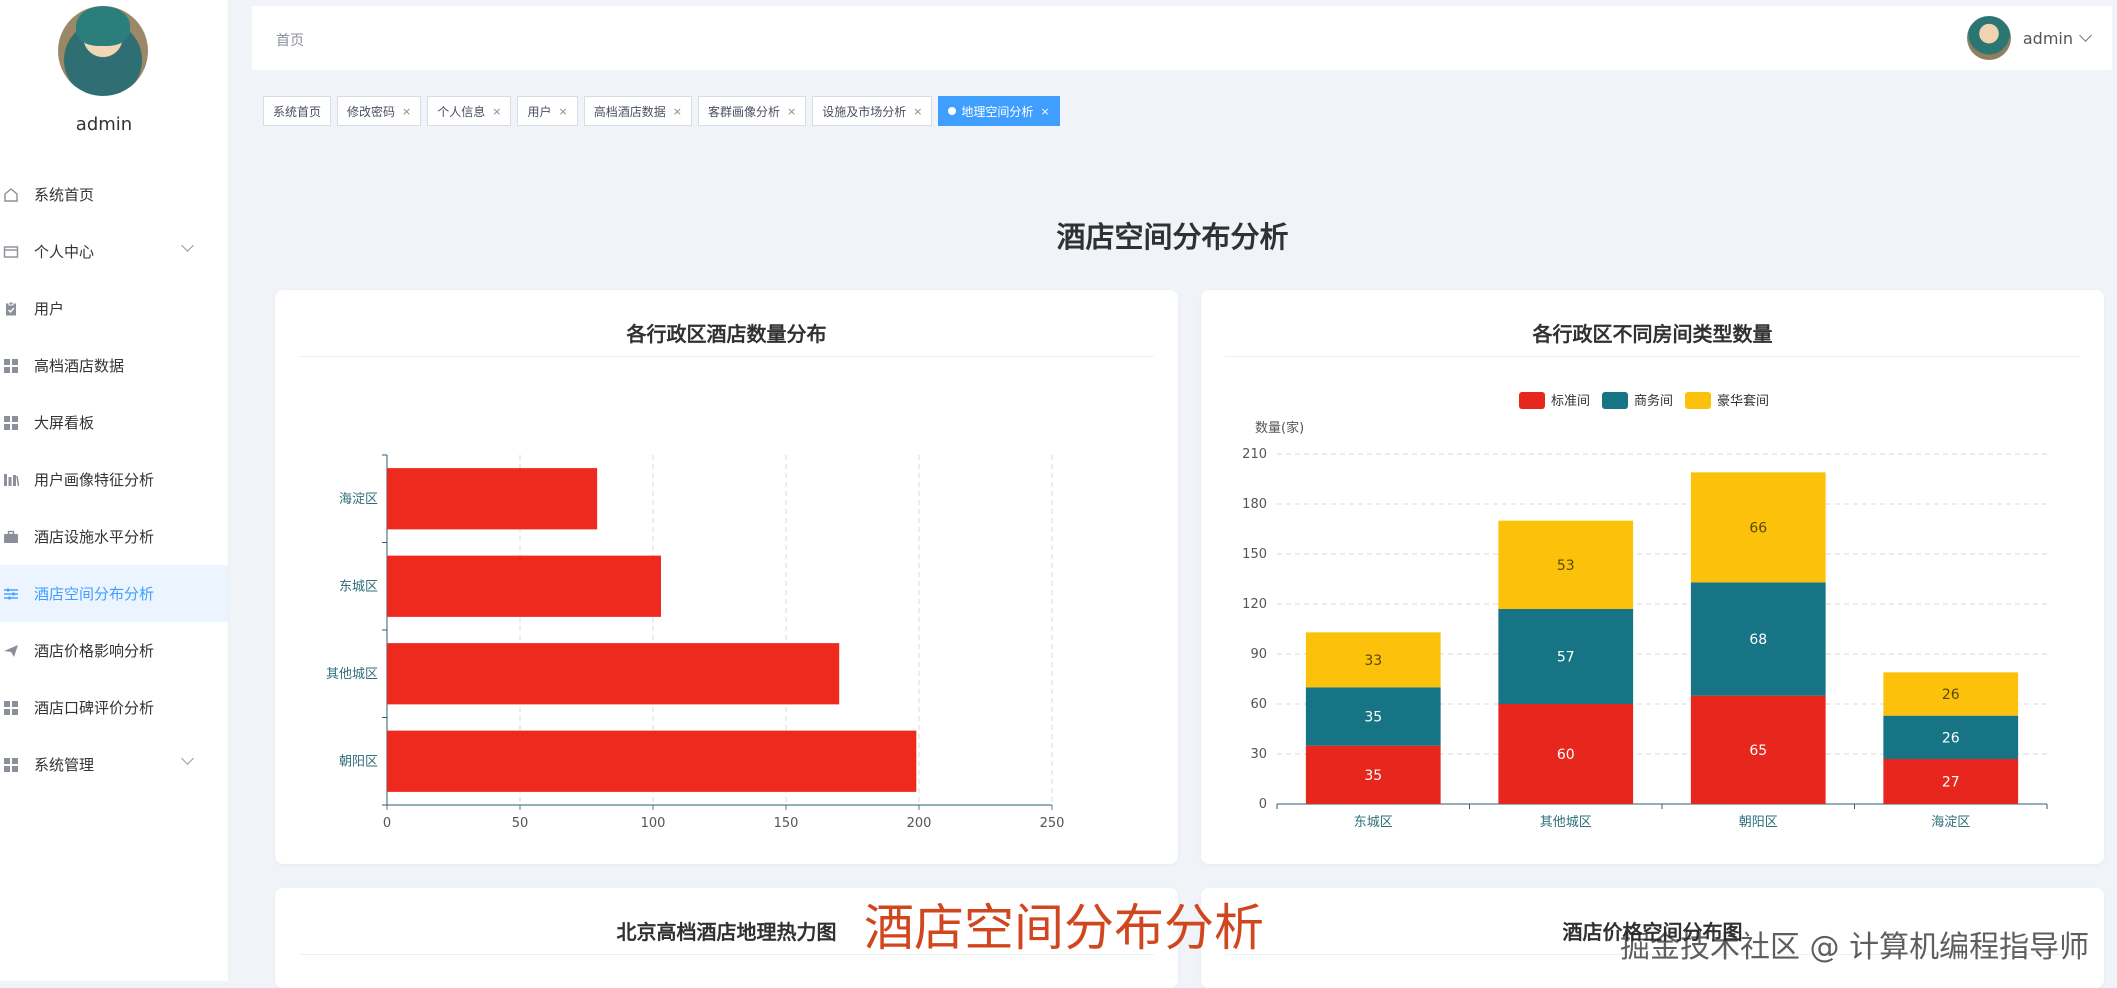 The width and height of the screenshot is (2117, 988). I want to click on sidebar-item-label: 酒店空间分布分析, so click(94, 594).